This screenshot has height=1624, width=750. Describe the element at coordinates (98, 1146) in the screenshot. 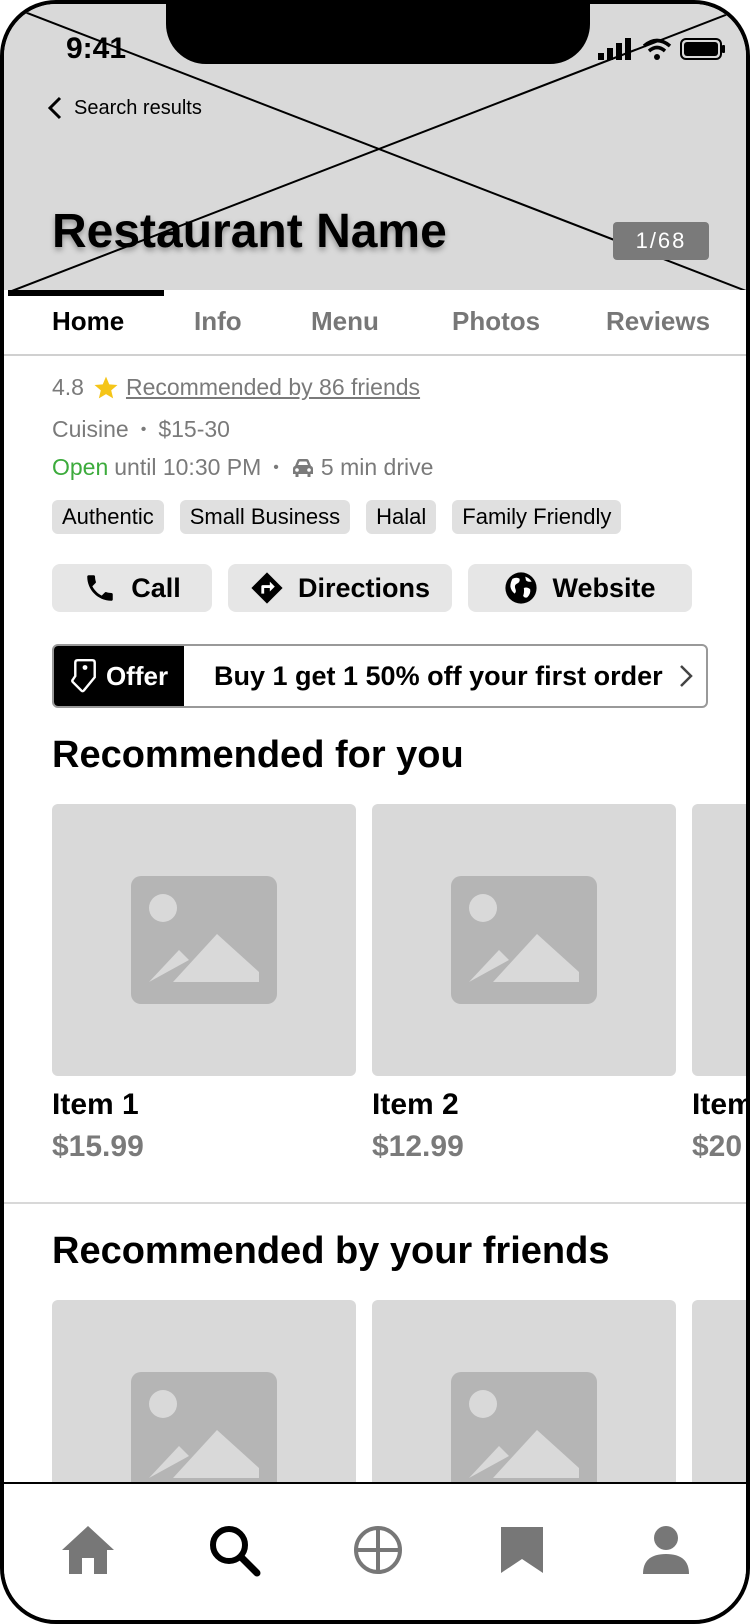

I see `item-price: $15.99` at that location.